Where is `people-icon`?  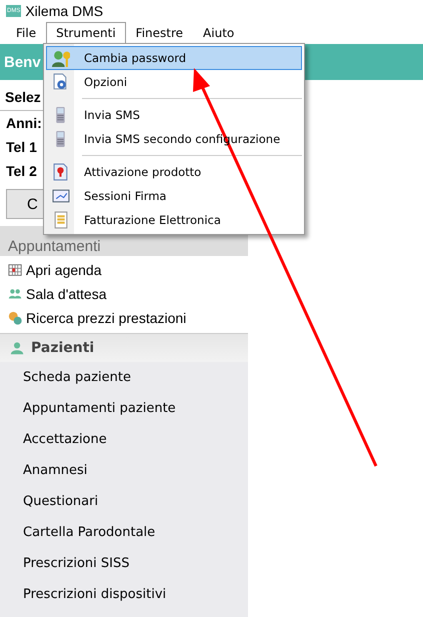 people-icon is located at coordinates (15, 294).